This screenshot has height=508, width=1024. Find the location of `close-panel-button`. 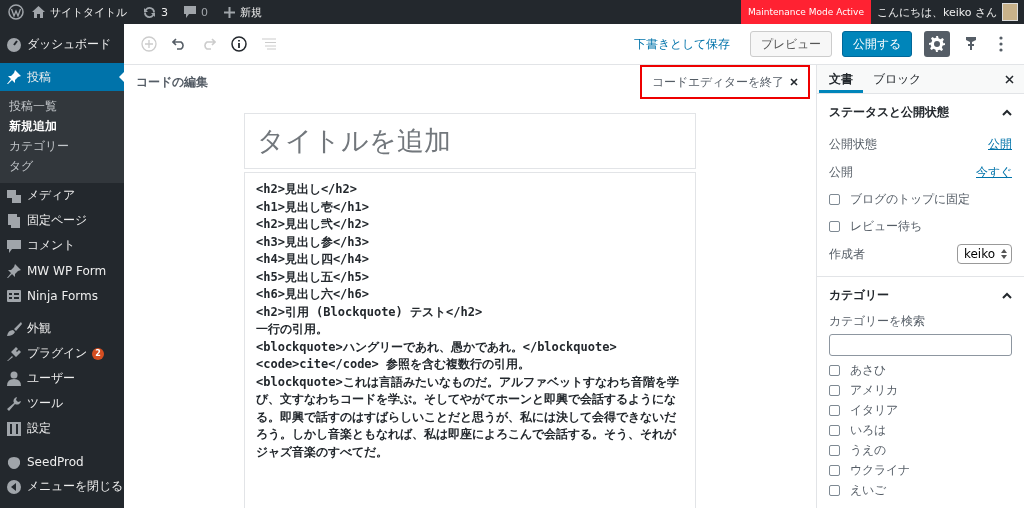

close-panel-button is located at coordinates (1009, 79).